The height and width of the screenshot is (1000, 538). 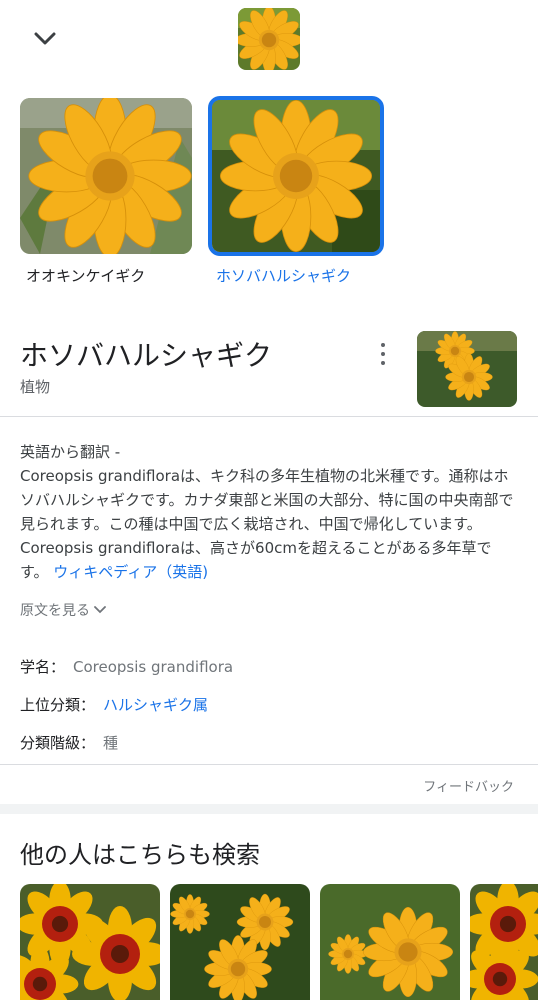 I want to click on fact-parent-taxon: 上位分類： ハルシャギク属, so click(x=114, y=704).